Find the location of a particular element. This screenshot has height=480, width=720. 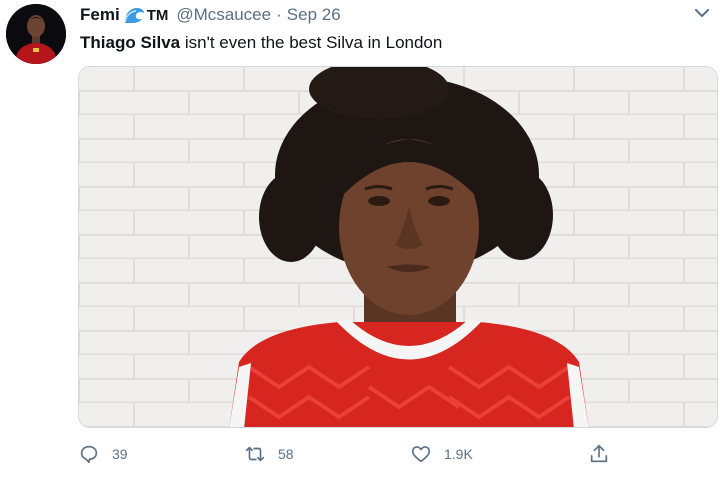

share-button is located at coordinates (599, 454).